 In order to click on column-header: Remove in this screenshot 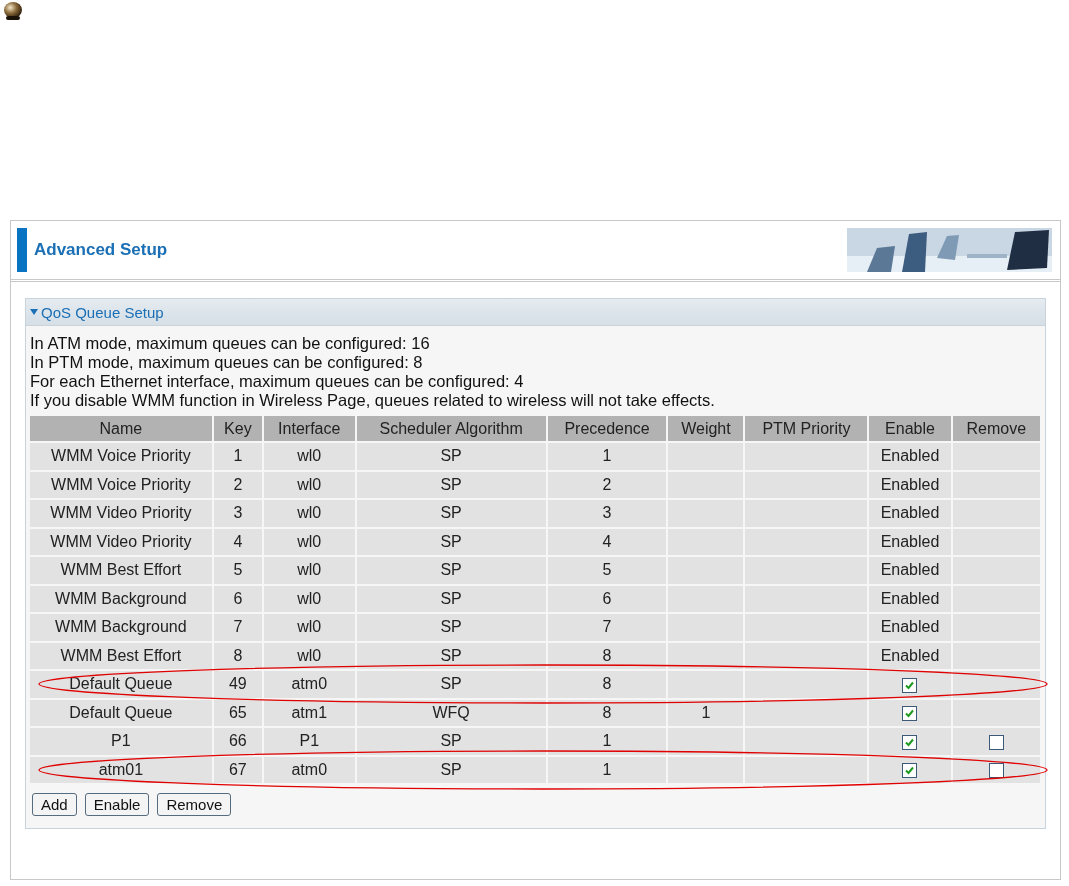, I will do `click(996, 428)`.